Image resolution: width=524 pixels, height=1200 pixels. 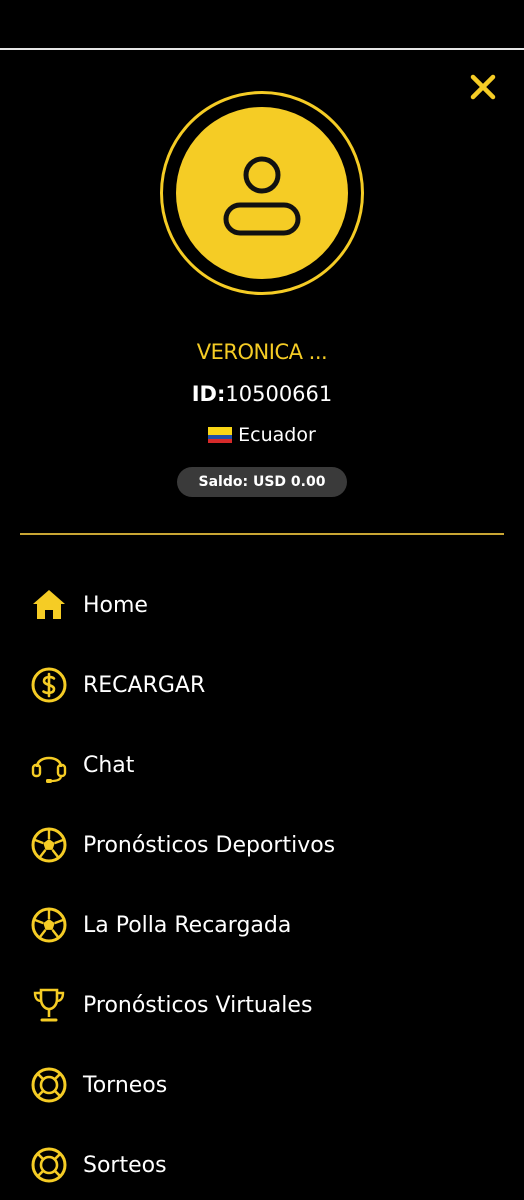 What do you see at coordinates (263, 1165) in the screenshot?
I see `menu-item-sorteos: Sorteos` at bounding box center [263, 1165].